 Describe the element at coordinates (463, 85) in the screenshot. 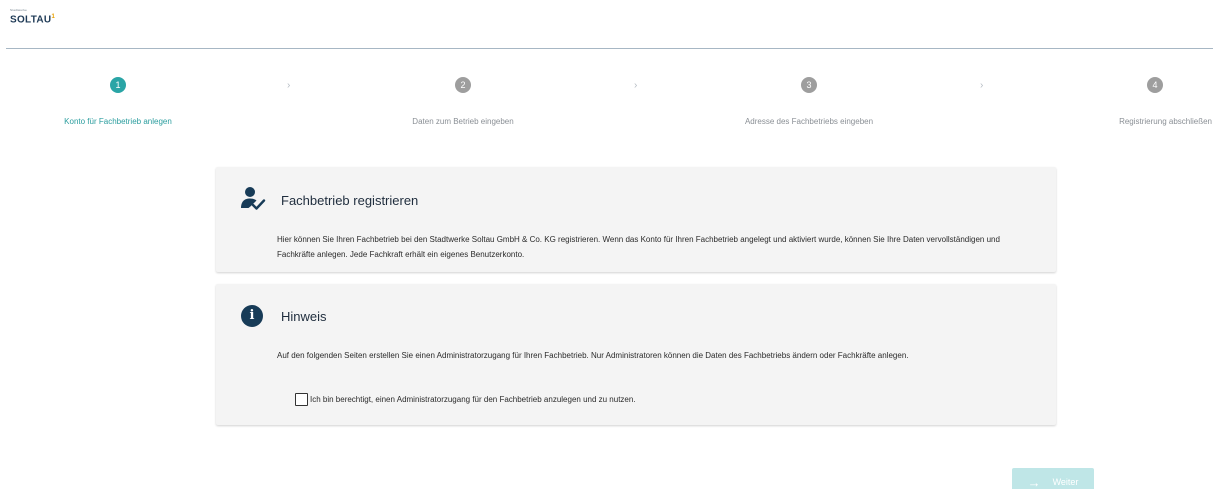

I see `step-2-number: 2` at that location.